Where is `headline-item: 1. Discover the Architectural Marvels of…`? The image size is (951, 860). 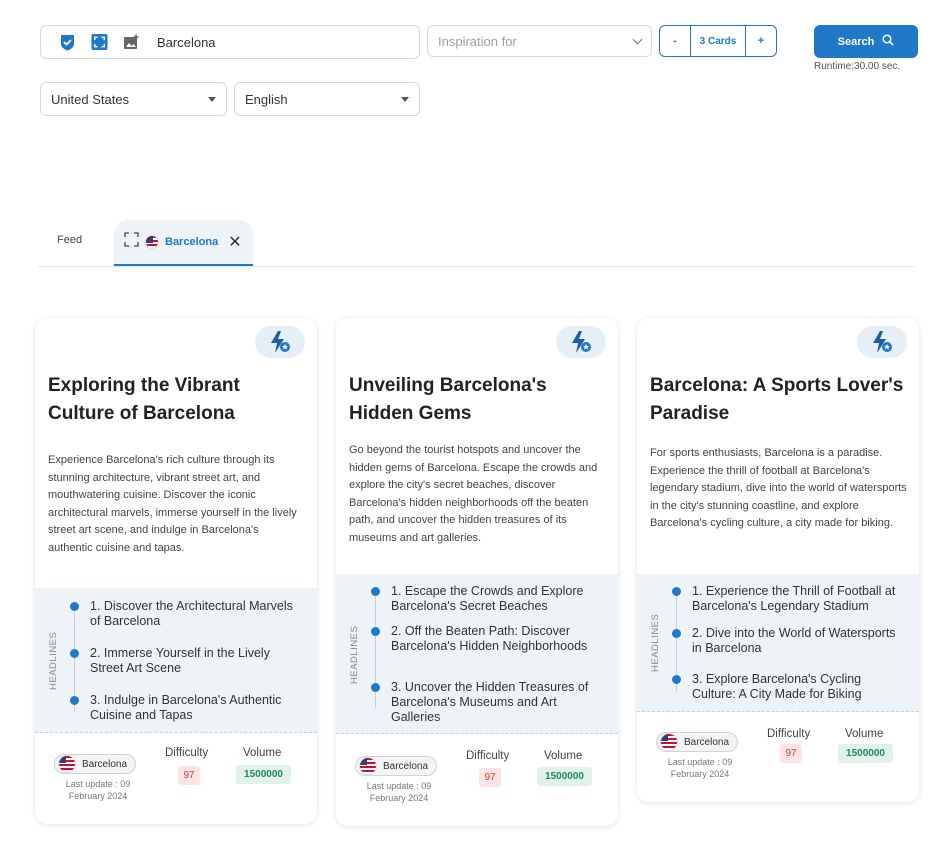 headline-item: 1. Discover the Architectural Marvels of… is located at coordinates (187, 614).